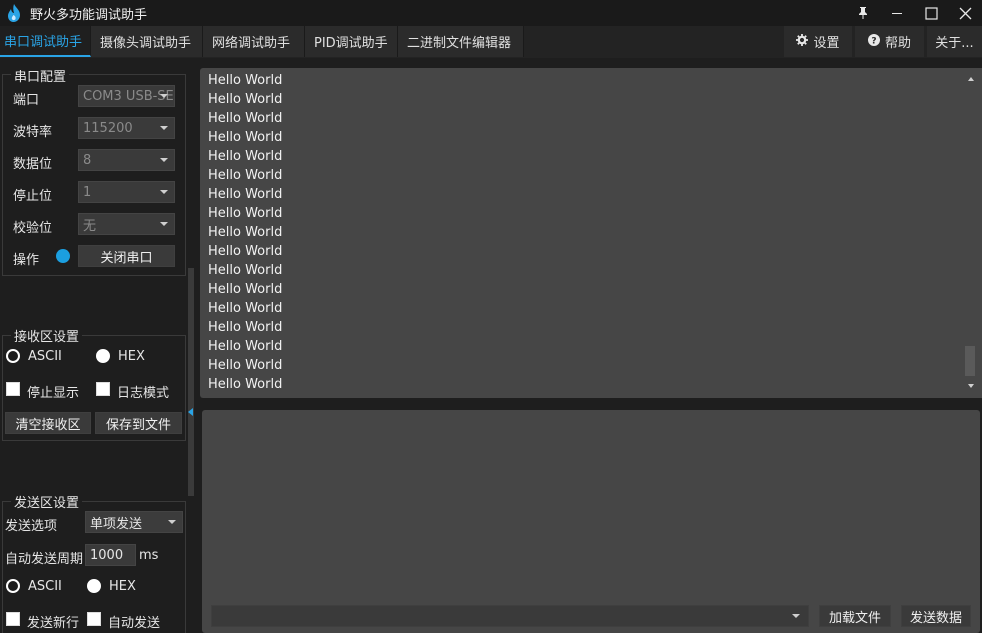 Image resolution: width=982 pixels, height=633 pixels. What do you see at coordinates (491, 13) in the screenshot?
I see `title-bar: 野火多功能调试助手` at bounding box center [491, 13].